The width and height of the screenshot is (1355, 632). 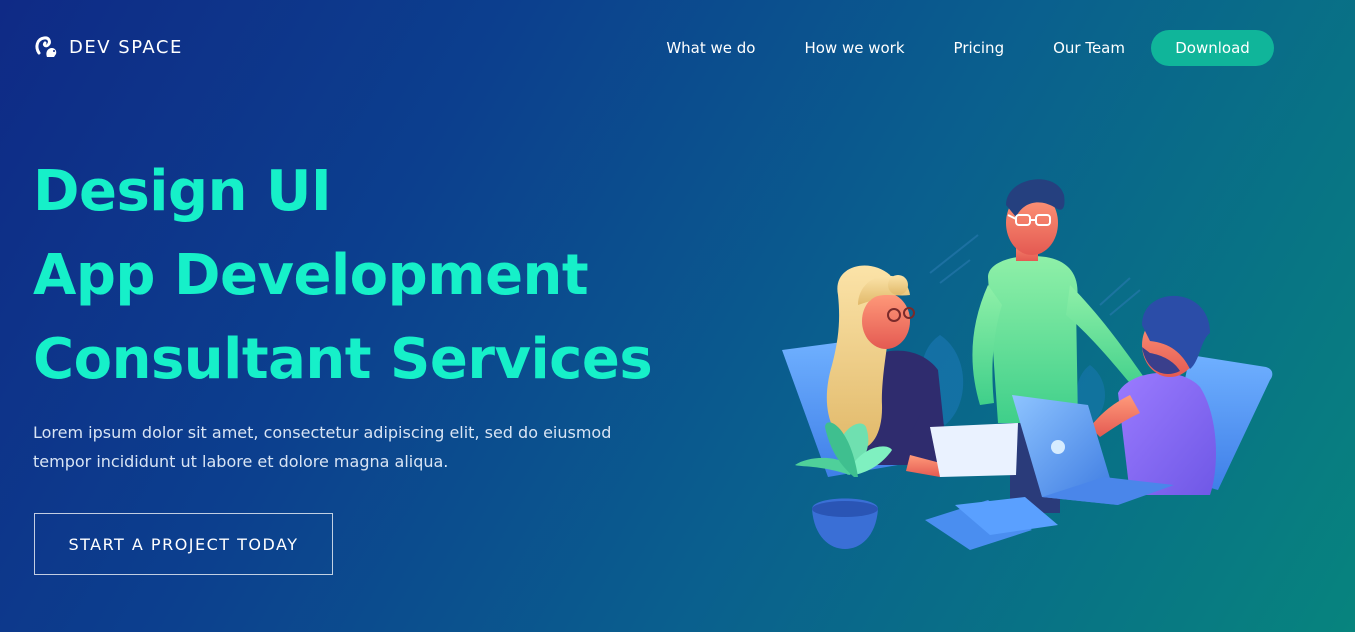 I want to click on nav-link-our-team: Our Team, so click(x=1089, y=48).